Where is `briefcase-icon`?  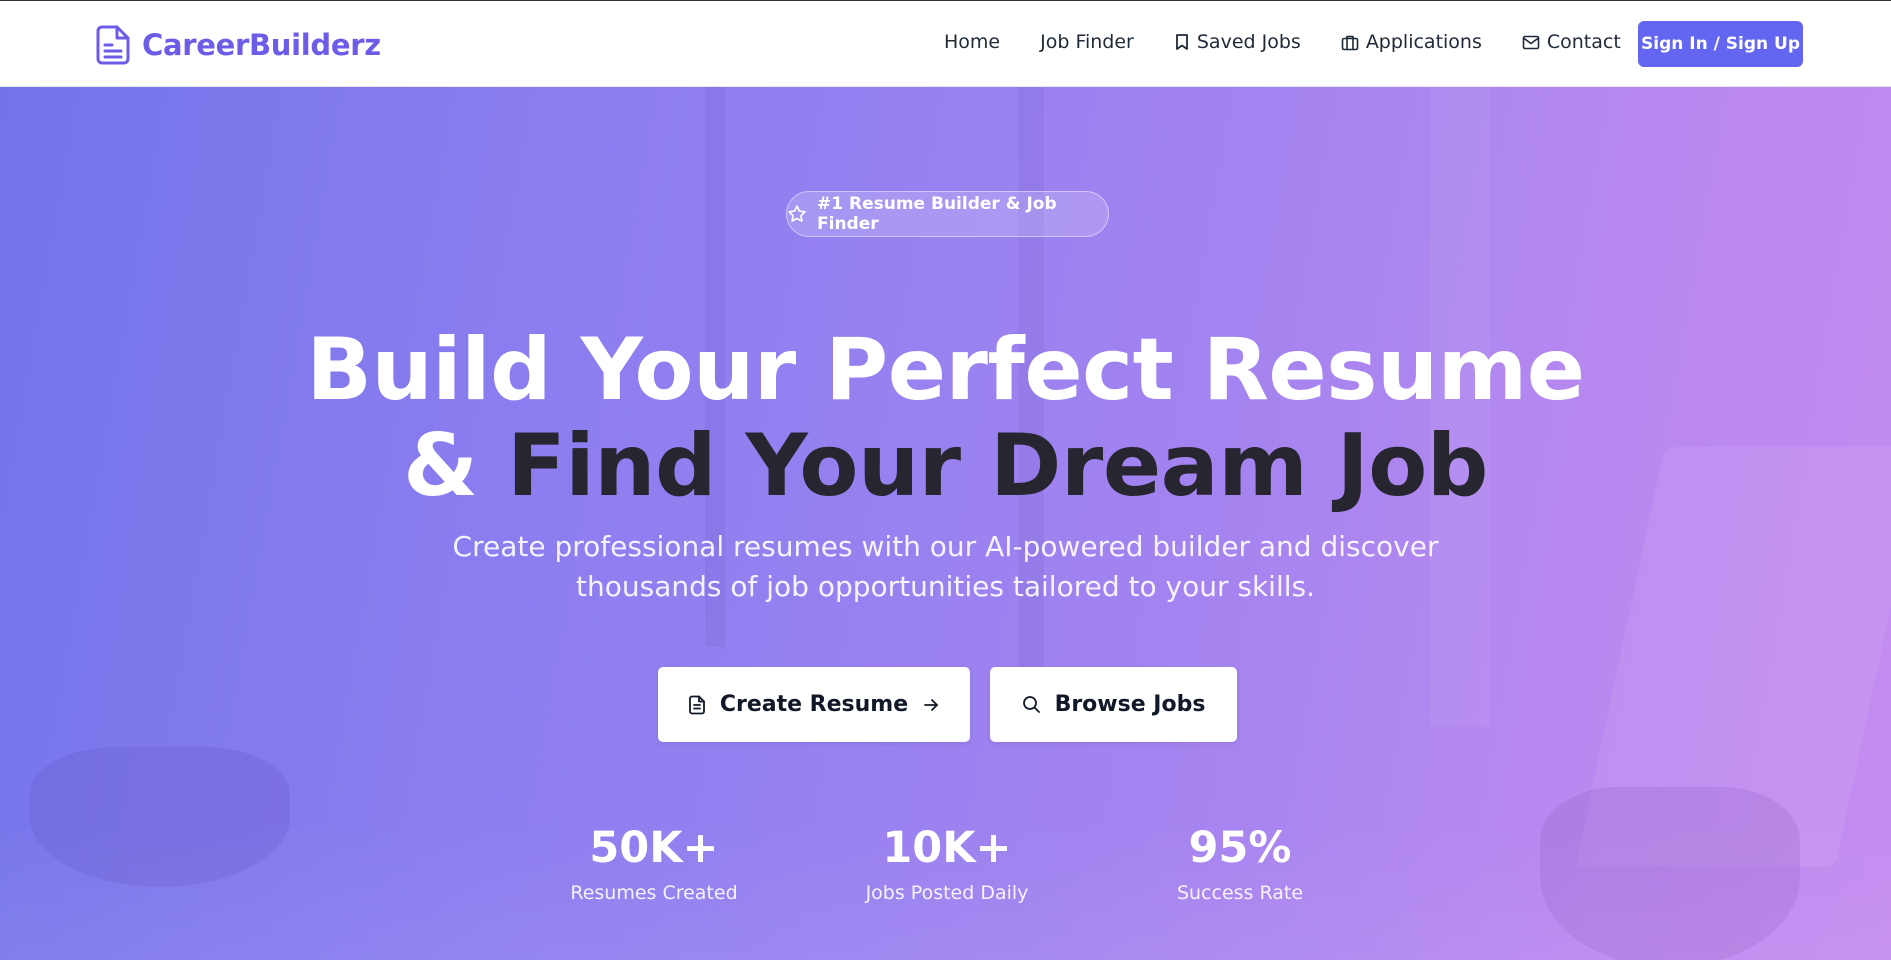 briefcase-icon is located at coordinates (1350, 42).